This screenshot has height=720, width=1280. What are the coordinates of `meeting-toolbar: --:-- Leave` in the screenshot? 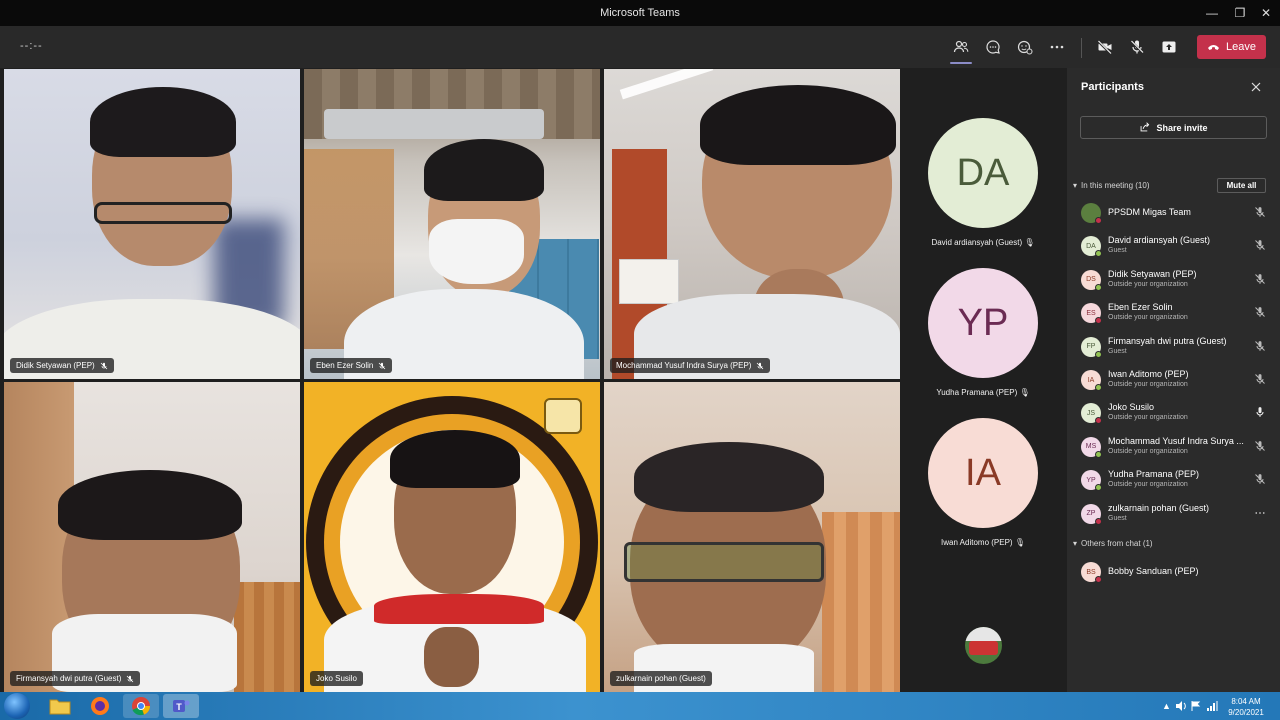 It's located at (640, 47).